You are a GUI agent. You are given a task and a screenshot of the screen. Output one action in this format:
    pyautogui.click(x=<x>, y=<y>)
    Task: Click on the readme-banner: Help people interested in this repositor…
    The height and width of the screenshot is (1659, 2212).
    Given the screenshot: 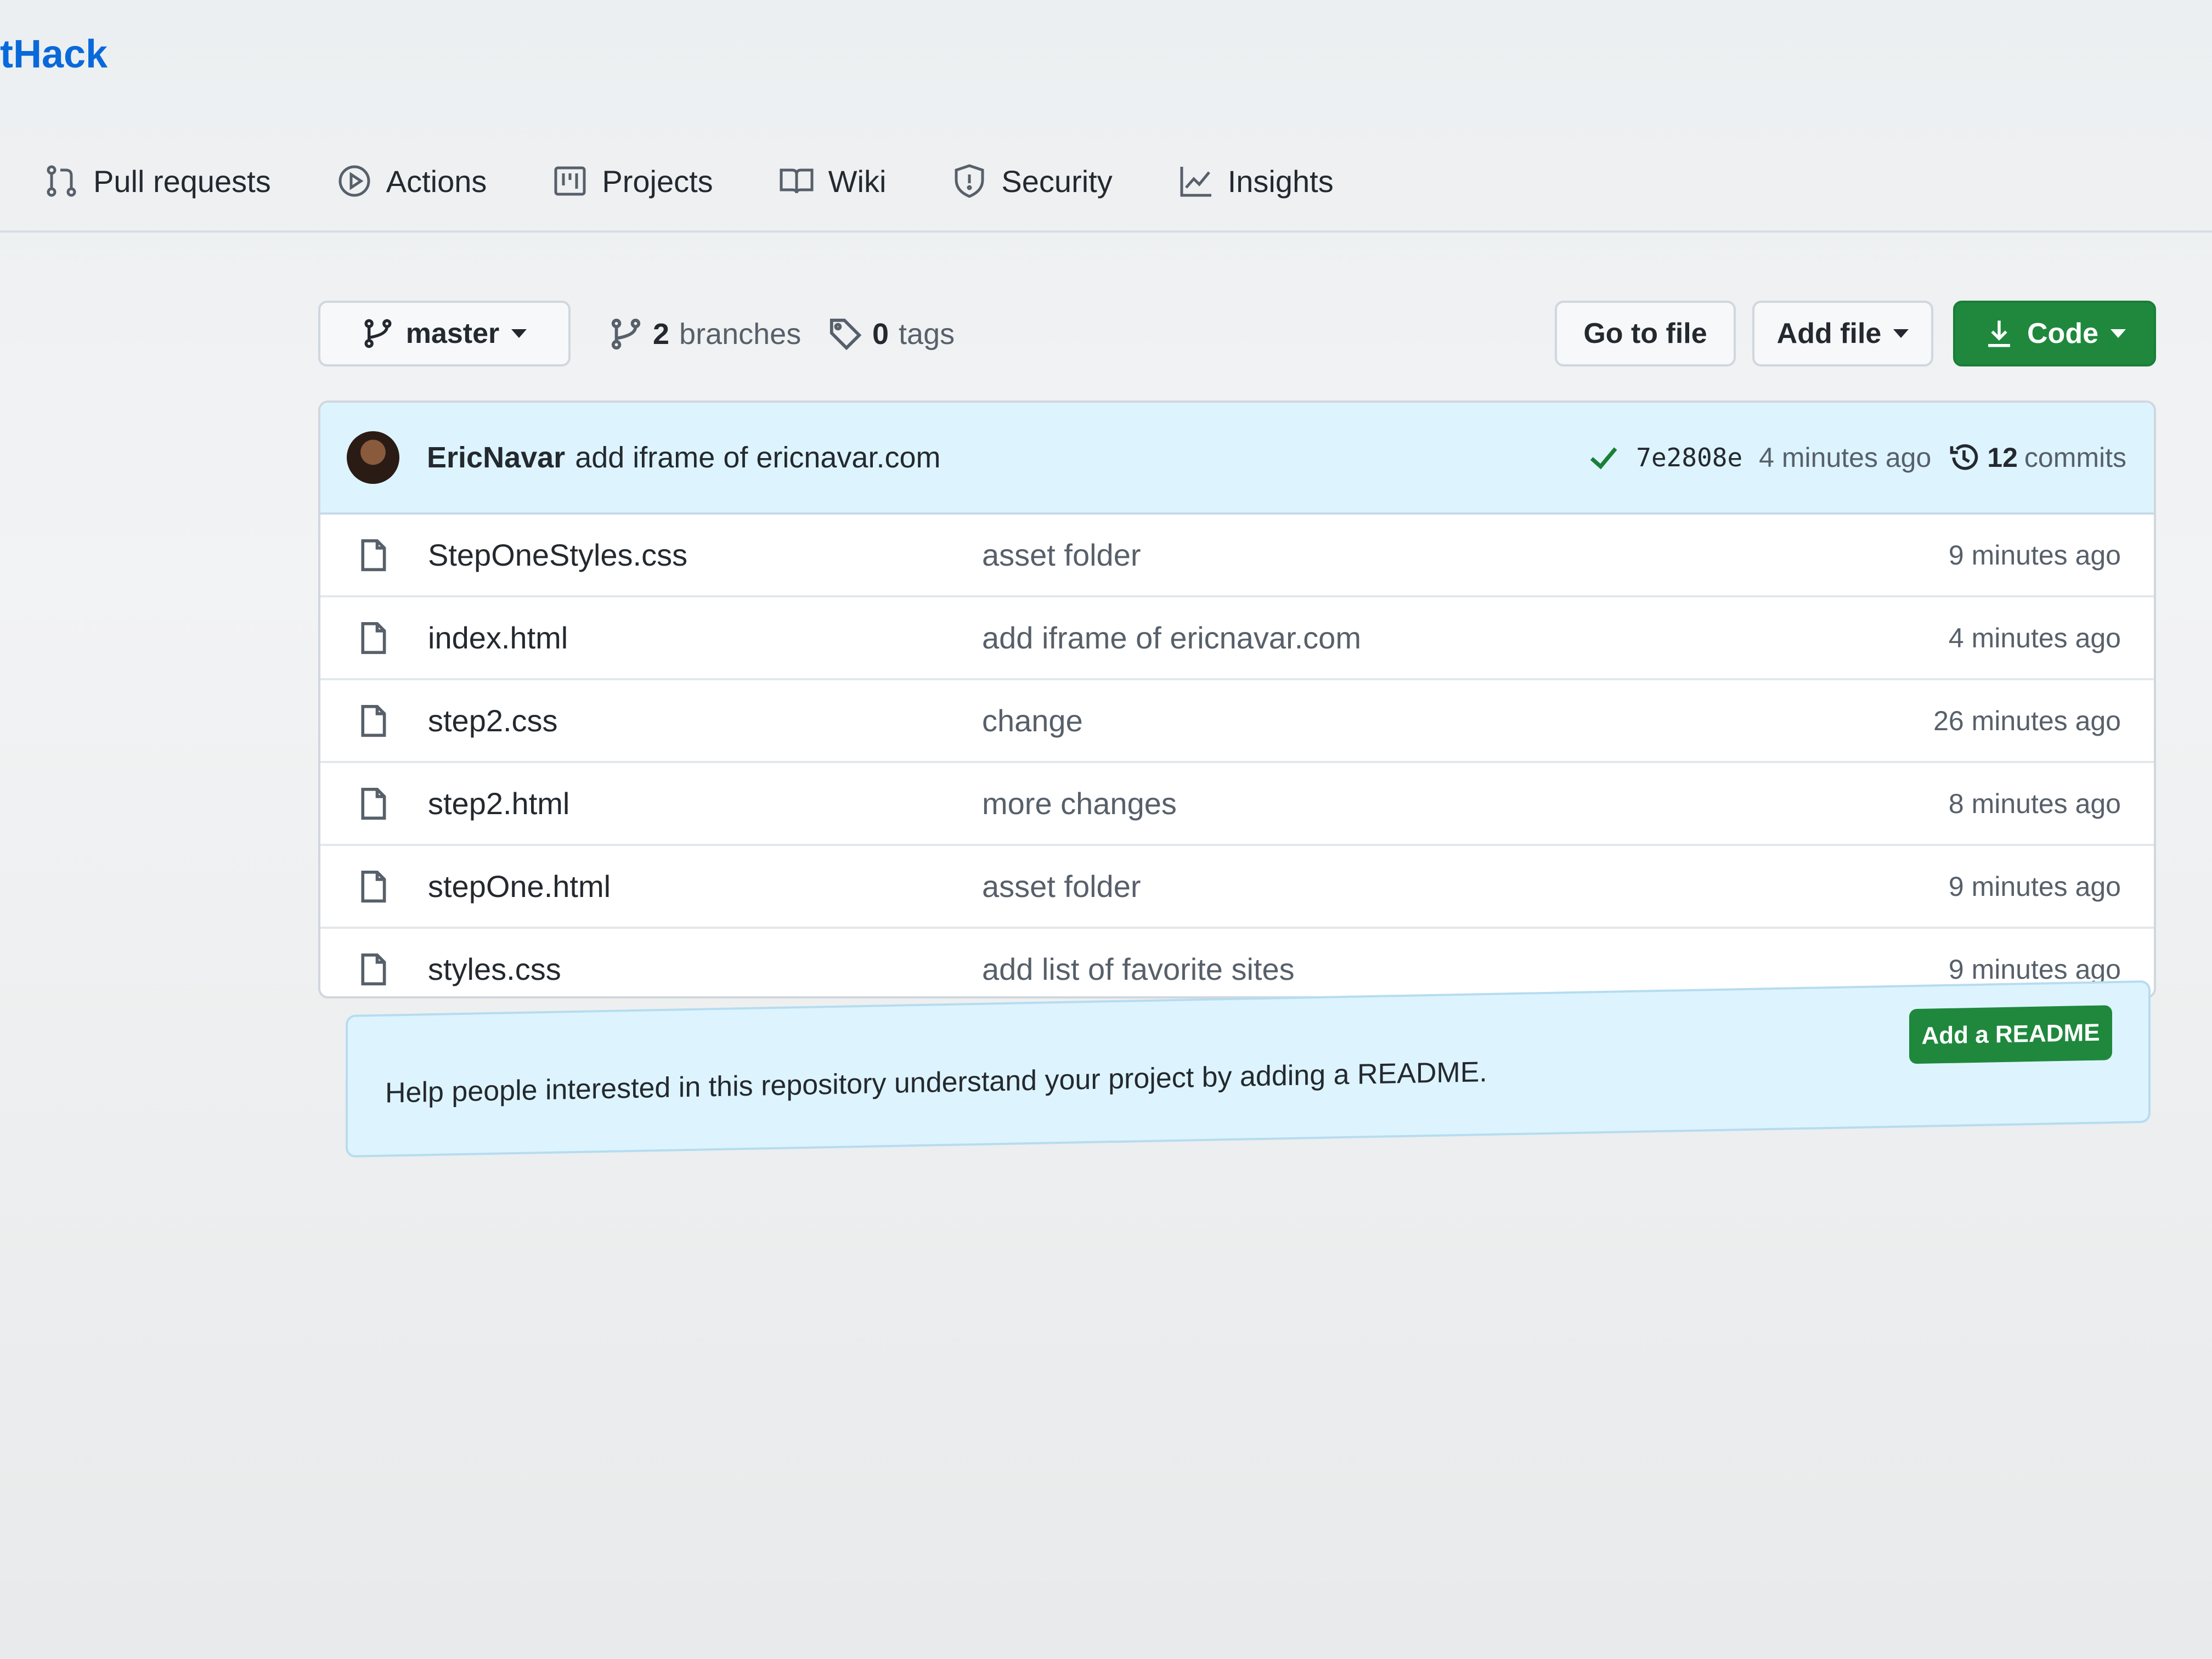 What is the action you would take?
    pyautogui.click(x=1249, y=1069)
    